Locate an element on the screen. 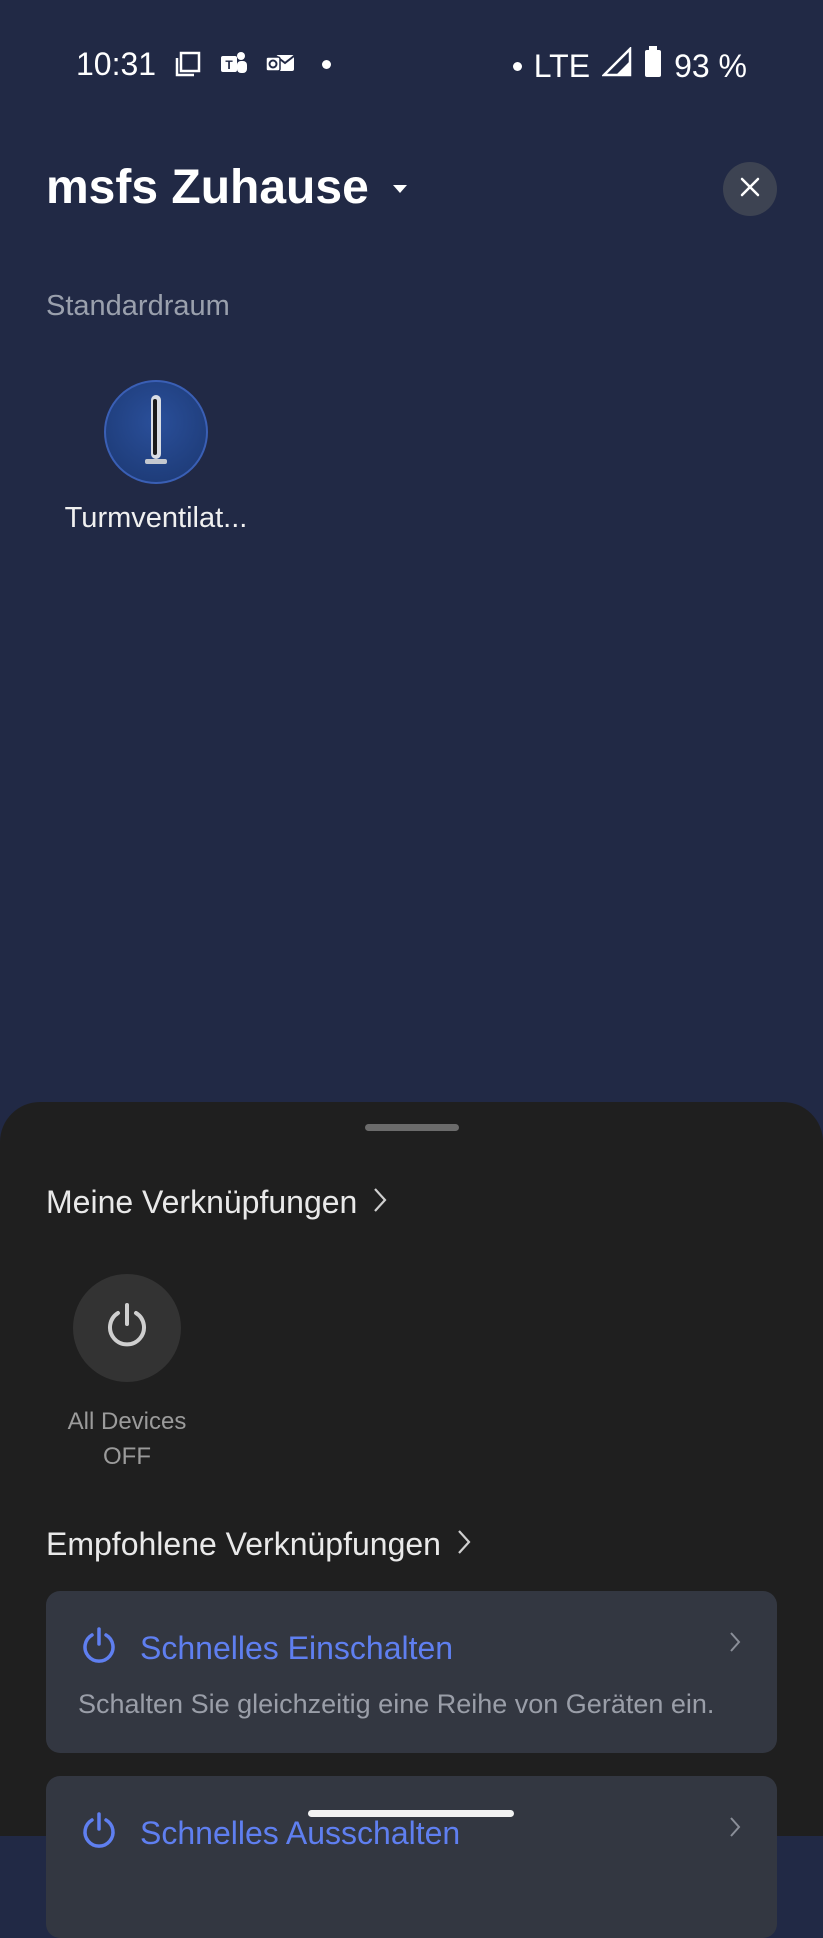  my-shortcuts-header: Meine Verknüpfungen is located at coordinates (216, 1202).